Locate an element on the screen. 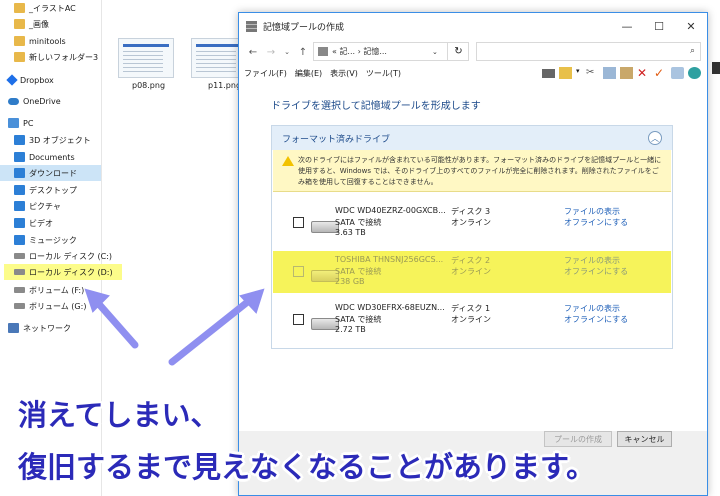  annotation-caption-line-1: 消えてしまい、 is located at coordinates (119, 415).